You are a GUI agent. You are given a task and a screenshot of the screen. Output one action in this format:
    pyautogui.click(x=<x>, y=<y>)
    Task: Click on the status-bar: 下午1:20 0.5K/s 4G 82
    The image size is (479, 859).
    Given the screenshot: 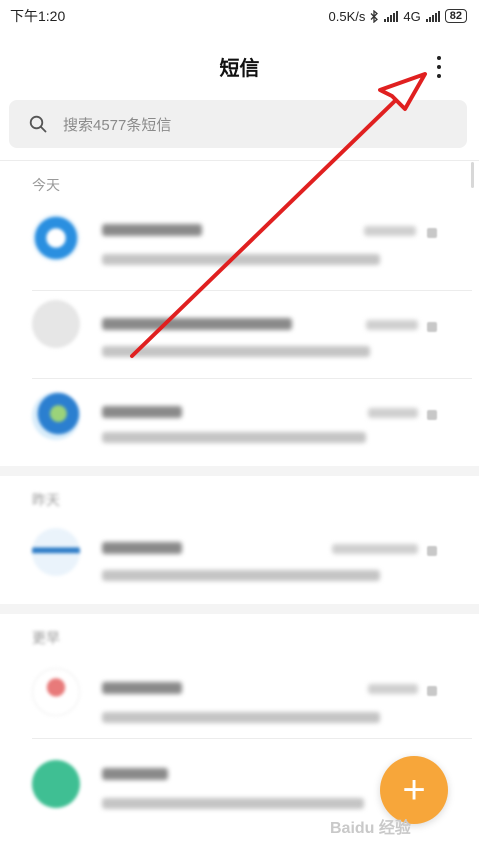 What is the action you would take?
    pyautogui.click(x=239, y=16)
    